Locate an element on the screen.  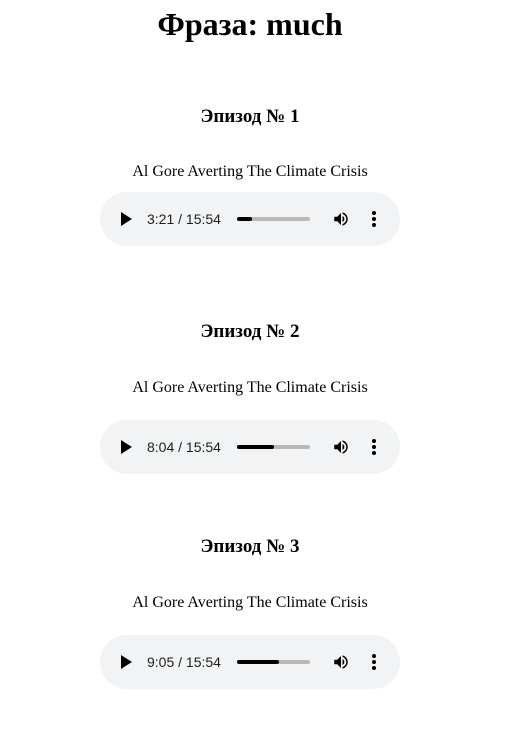
time-display: 8:04 / 15:54 is located at coordinates (184, 447).